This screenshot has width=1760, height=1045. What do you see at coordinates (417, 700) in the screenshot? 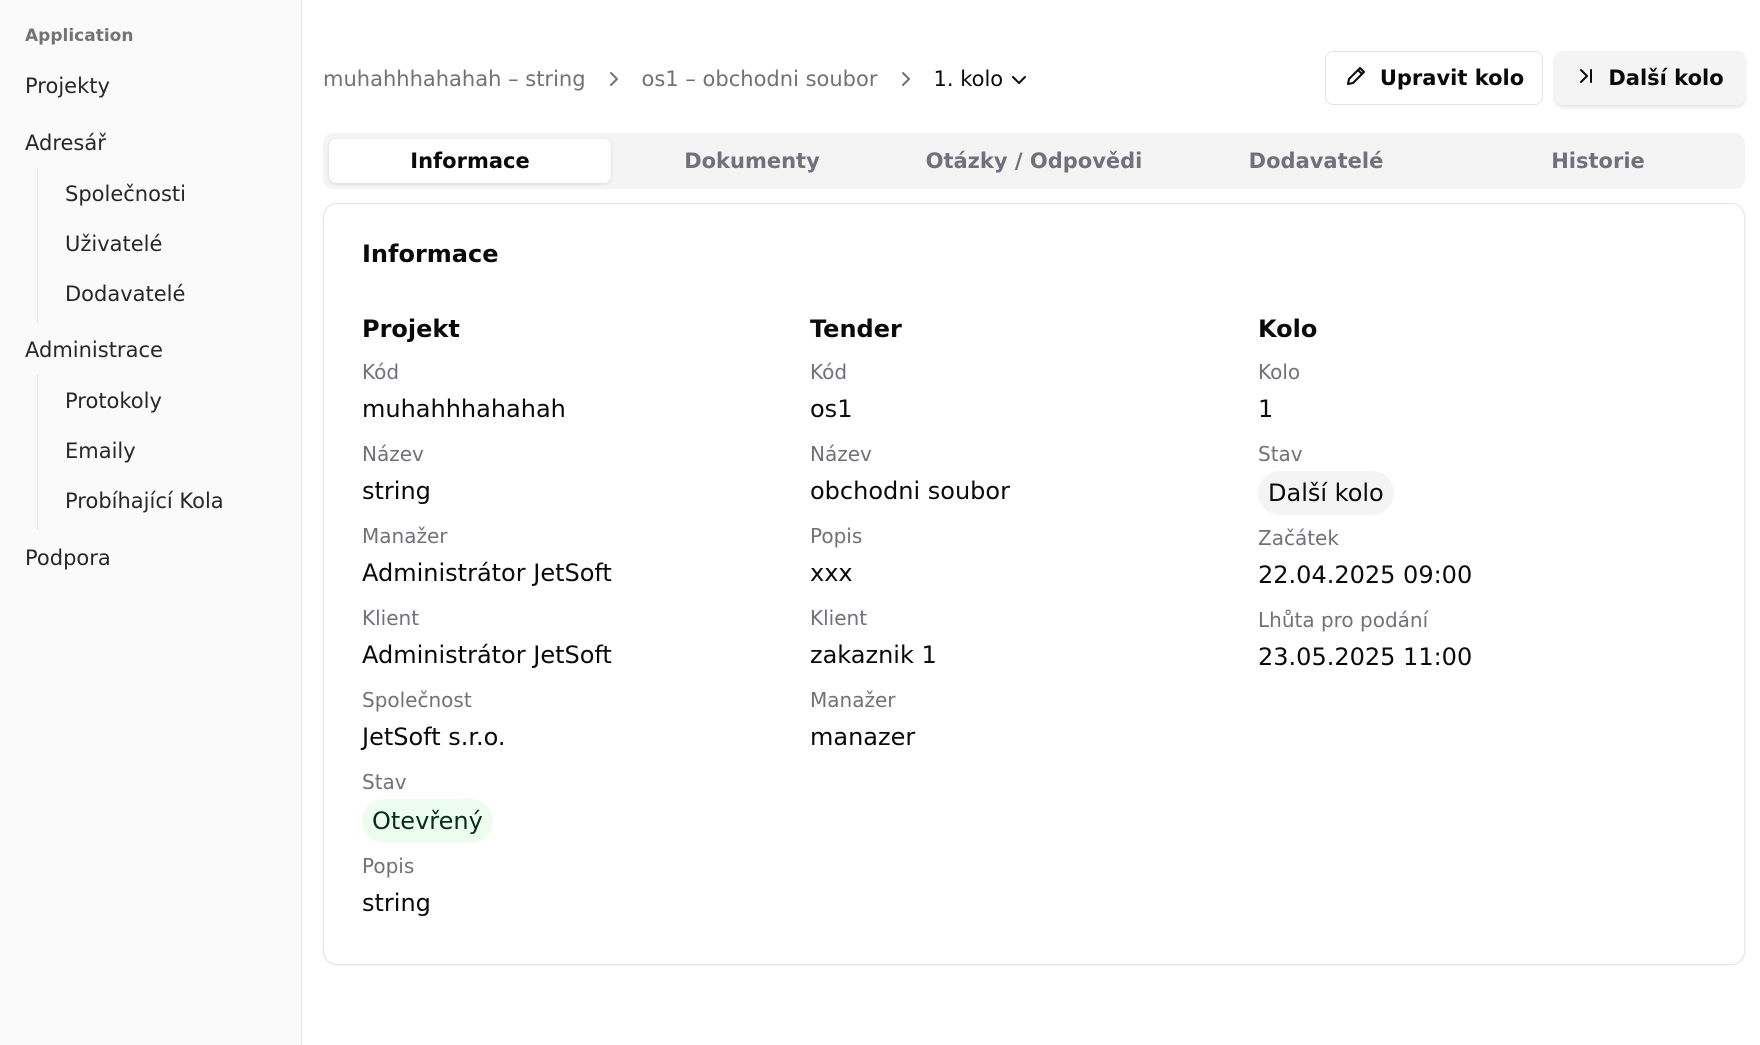
I see `field-label: Společnost` at bounding box center [417, 700].